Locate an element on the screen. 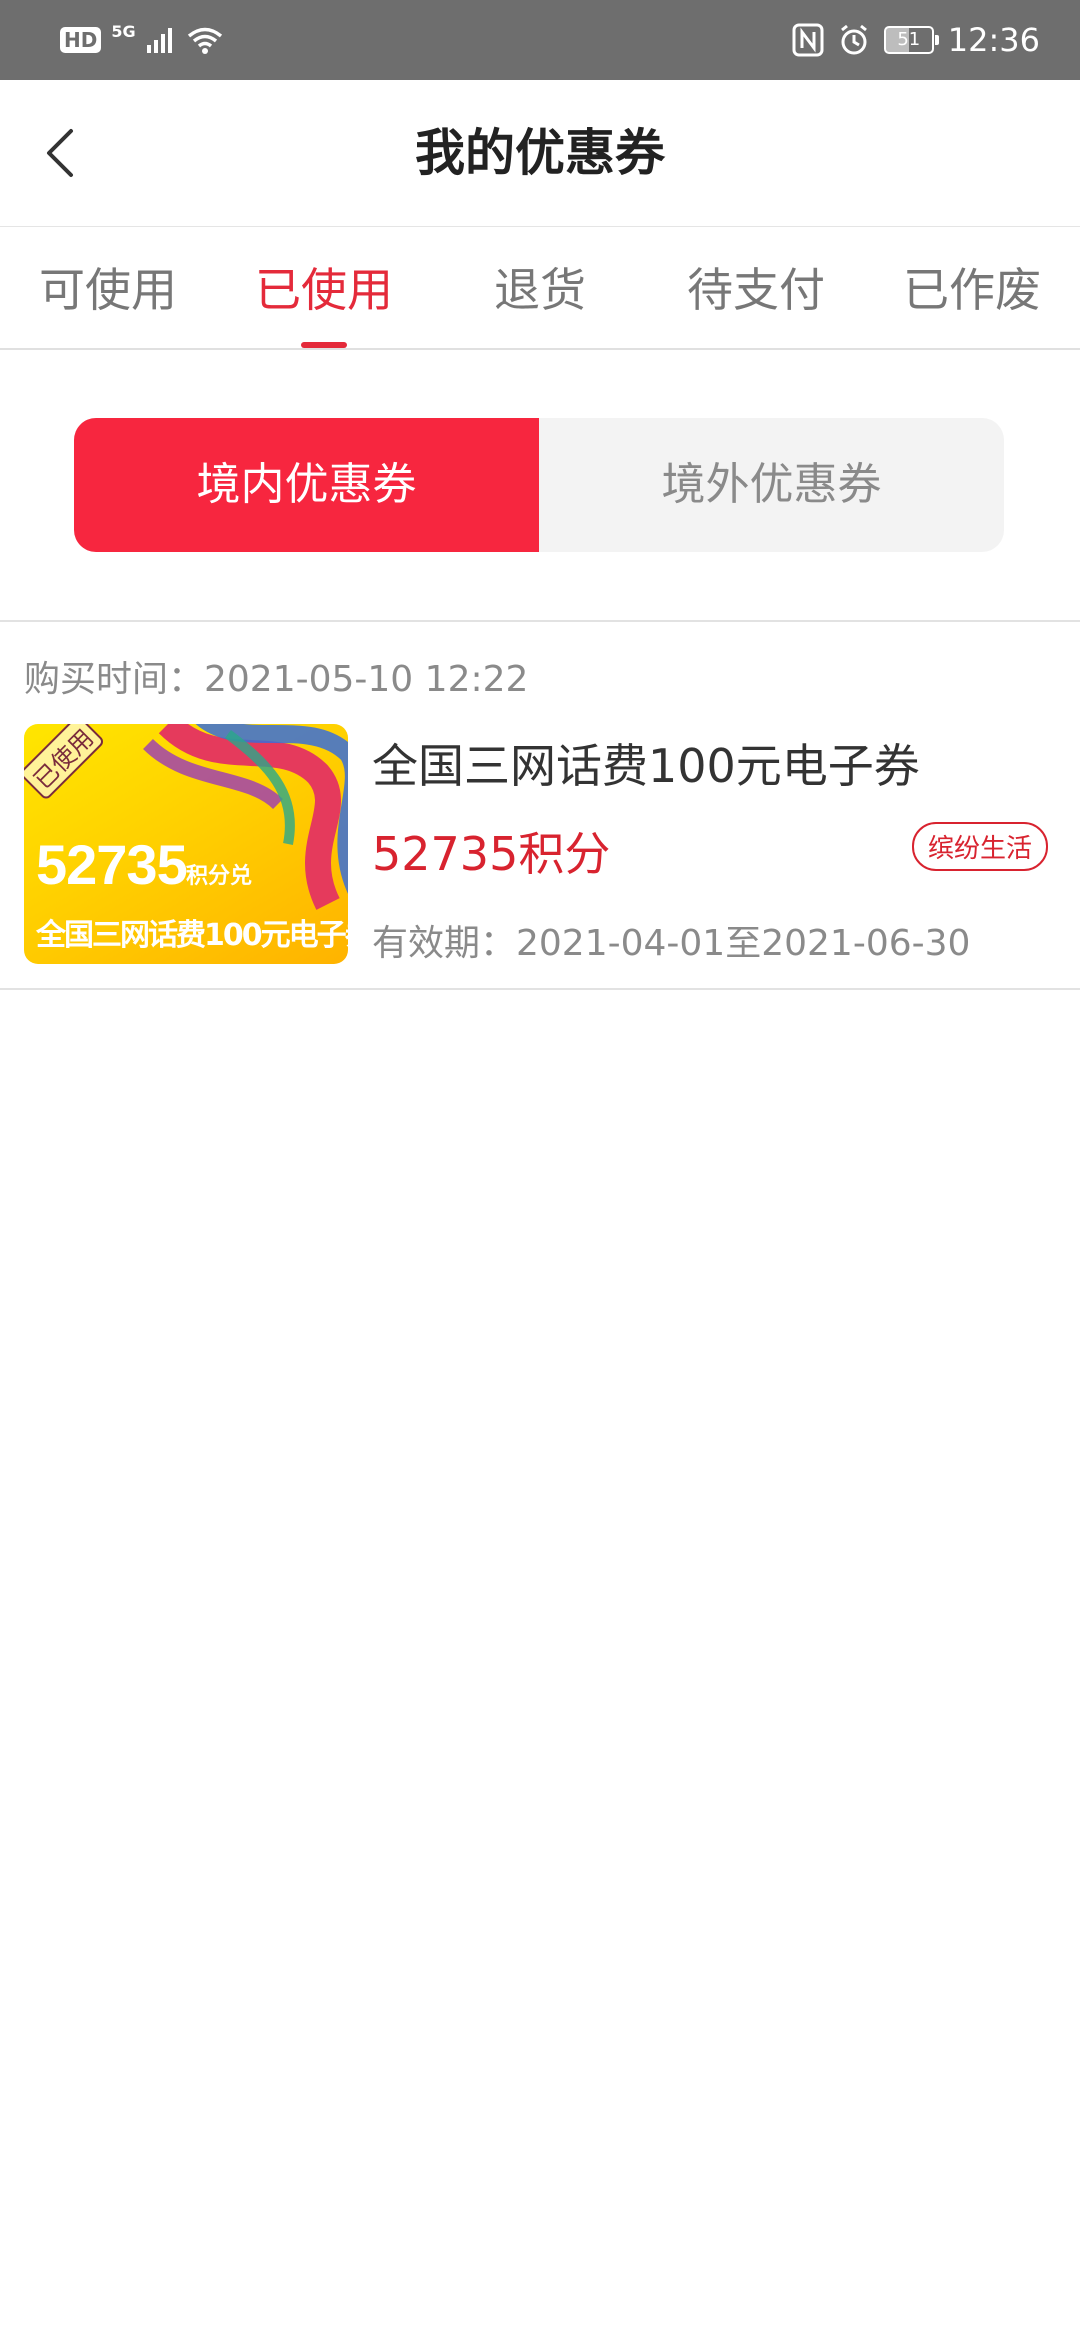 Image resolution: width=1080 pixels, height=2340 pixels. battery-level: 51 is located at coordinates (909, 39).